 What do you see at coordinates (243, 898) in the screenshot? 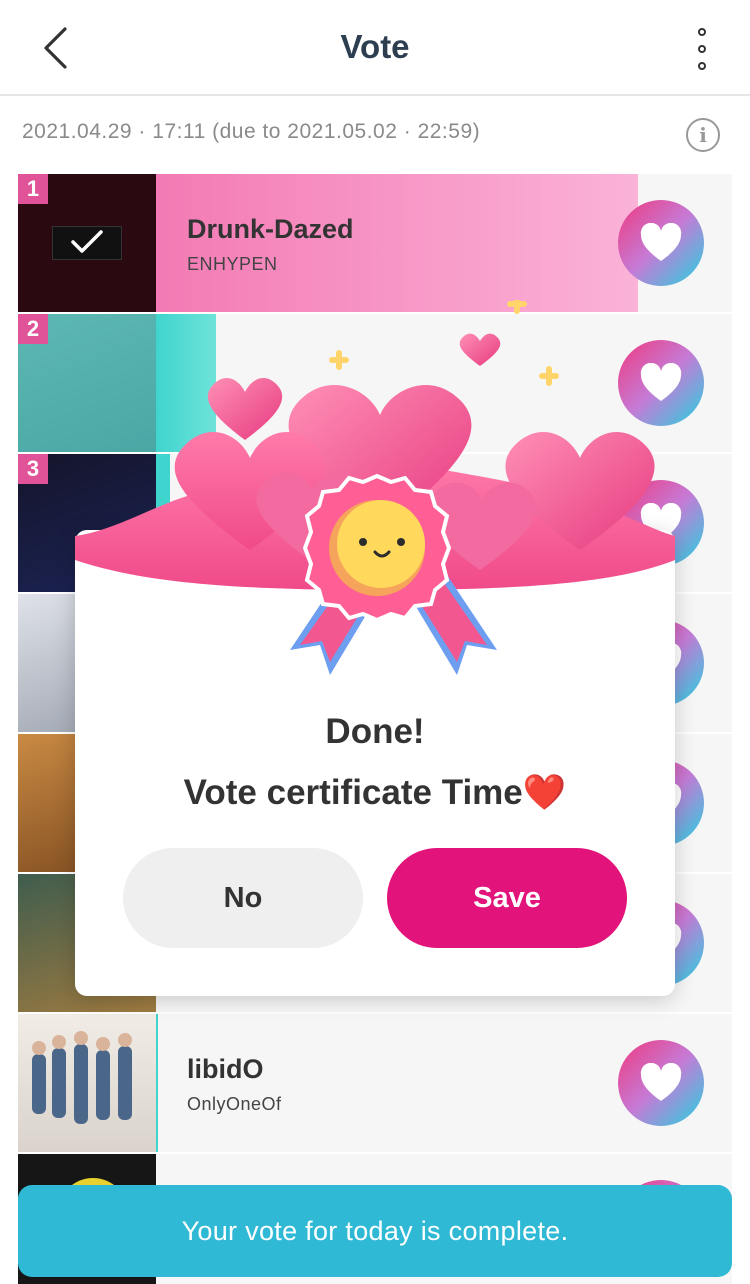
I see `no-button: No` at bounding box center [243, 898].